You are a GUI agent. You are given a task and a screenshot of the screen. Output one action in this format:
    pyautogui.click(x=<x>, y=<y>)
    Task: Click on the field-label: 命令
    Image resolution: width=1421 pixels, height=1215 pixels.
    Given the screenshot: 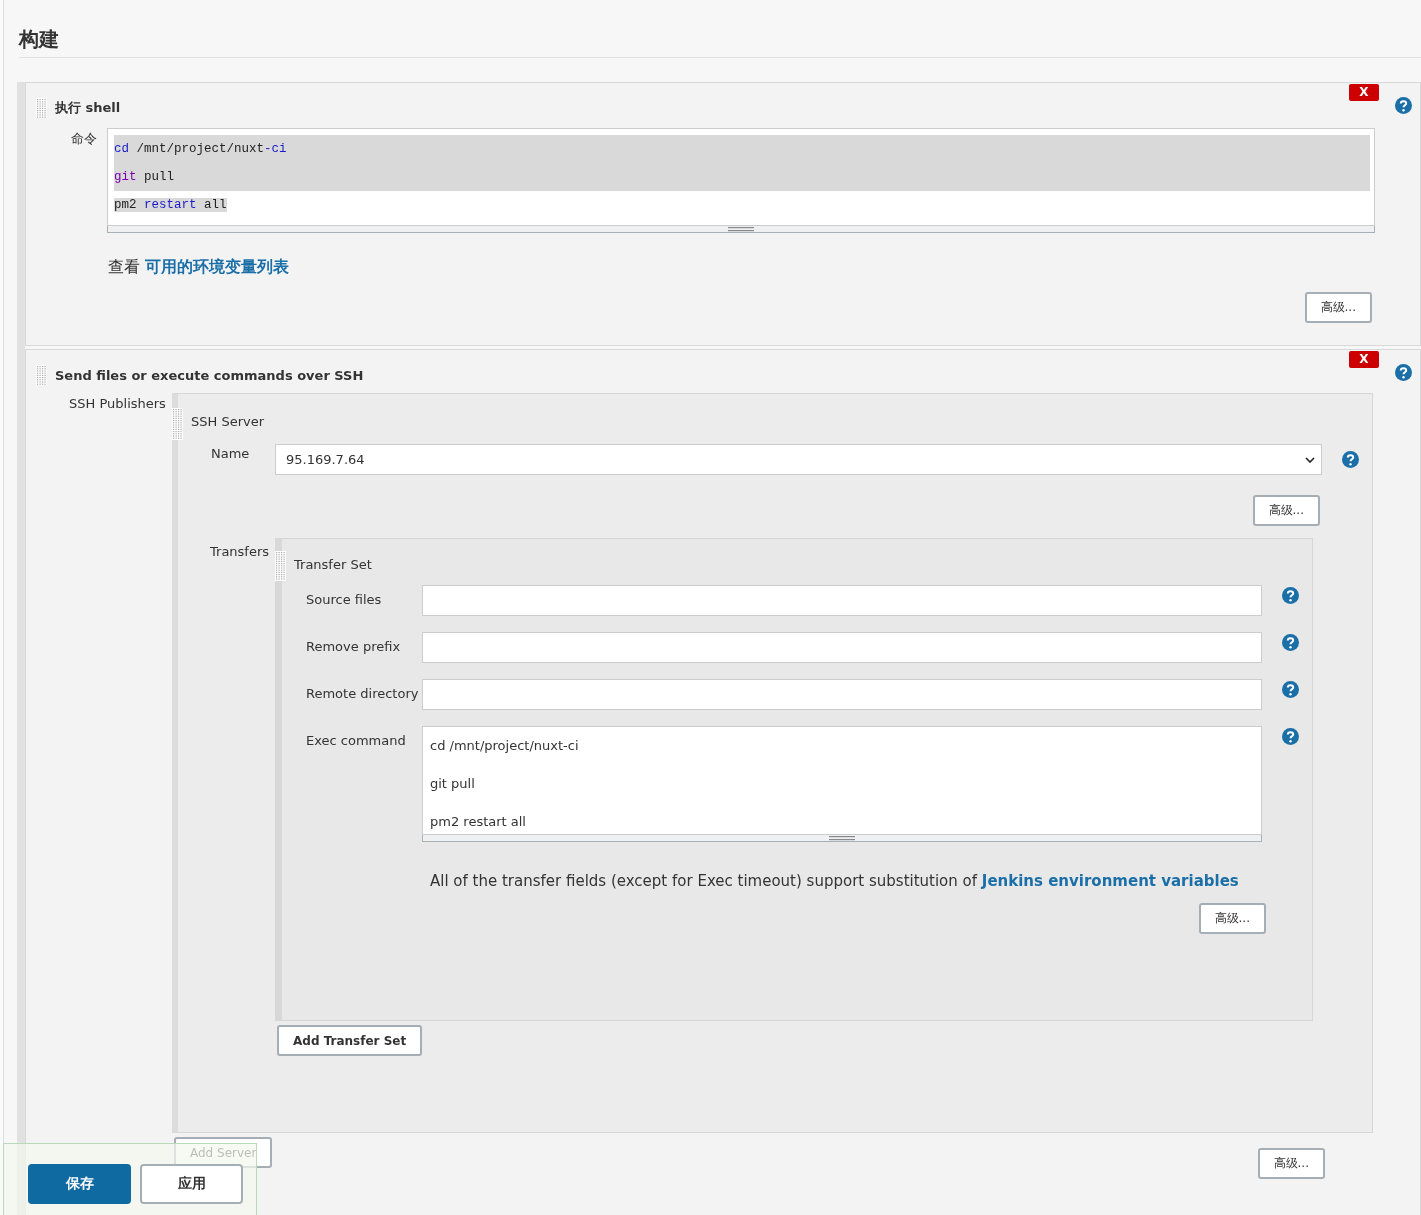 What is the action you would take?
    pyautogui.click(x=84, y=139)
    